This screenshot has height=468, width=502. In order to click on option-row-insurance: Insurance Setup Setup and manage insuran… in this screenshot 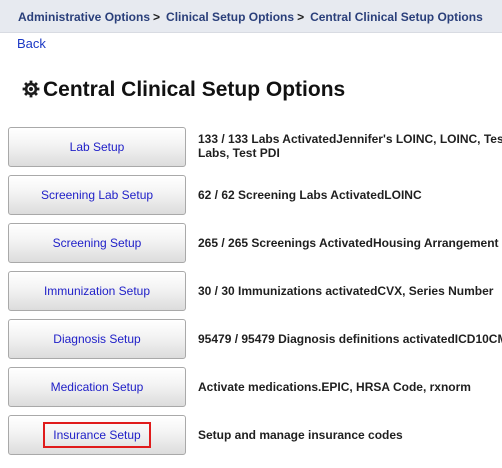, I will do `click(251, 436)`.